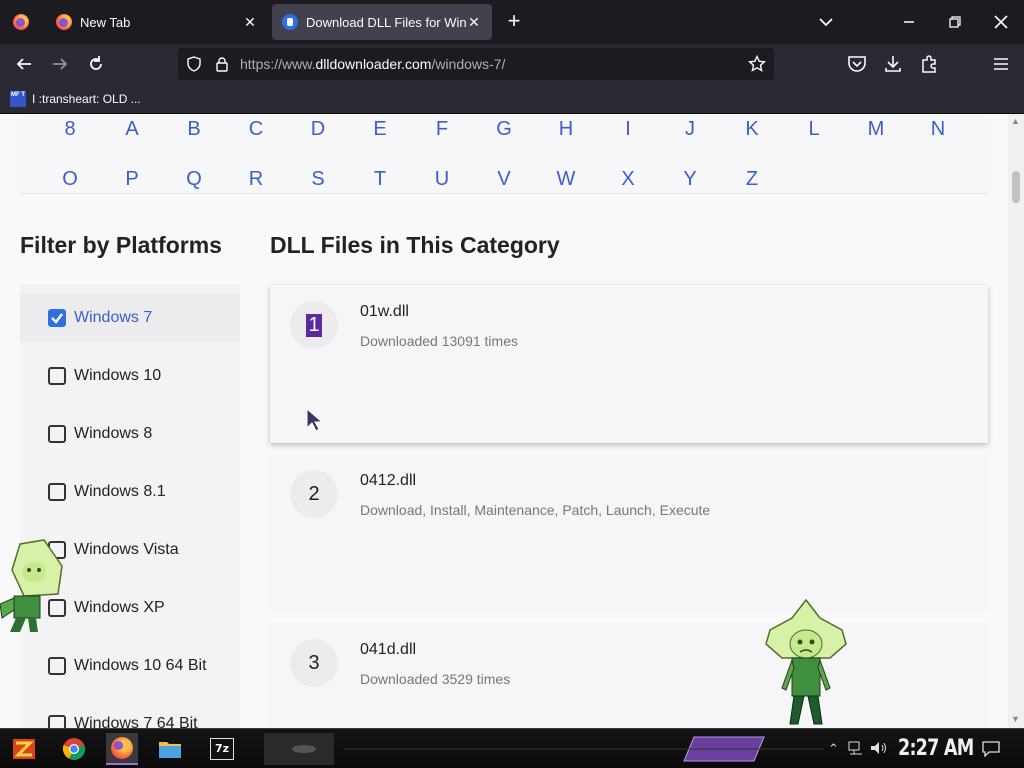  What do you see at coordinates (256, 129) in the screenshot?
I see `alphabet-letter-link: C` at bounding box center [256, 129].